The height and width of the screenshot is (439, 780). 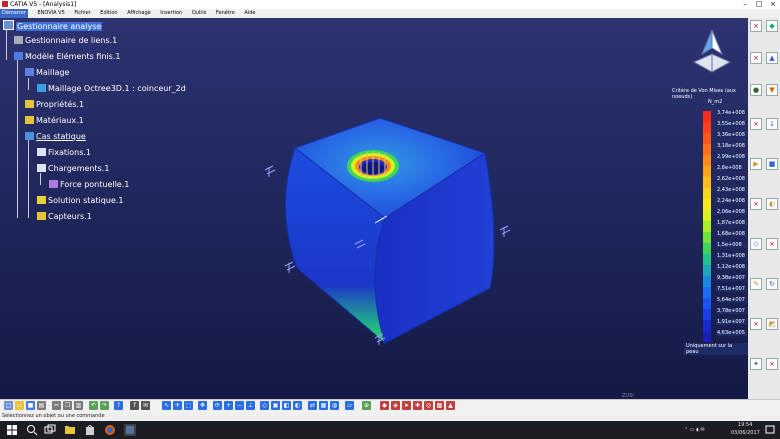 I want to click on search-icon, so click(x=32, y=430).